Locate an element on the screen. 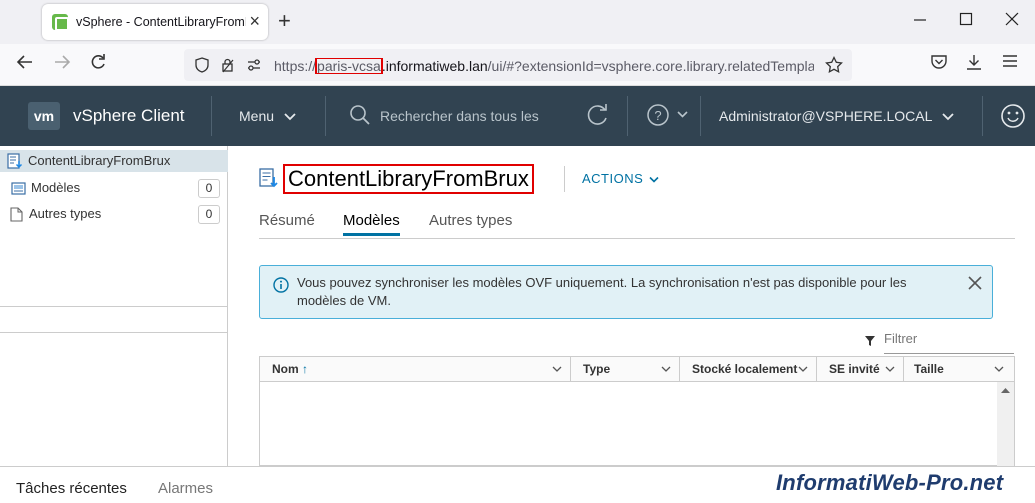  sidebar-item-label: Autres types is located at coordinates (65, 213).